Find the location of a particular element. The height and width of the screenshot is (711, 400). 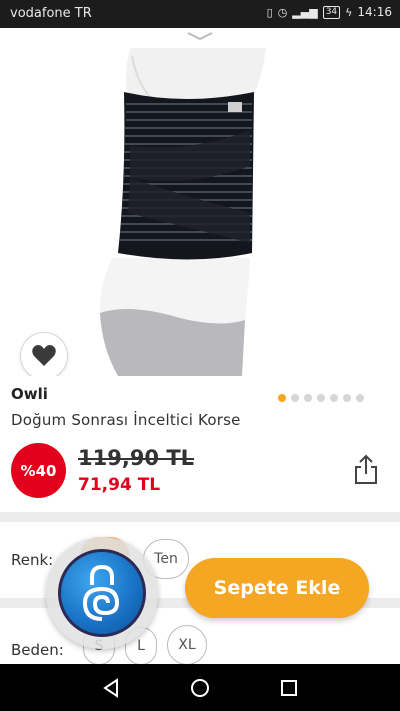

image-pagination is located at coordinates (321, 398).